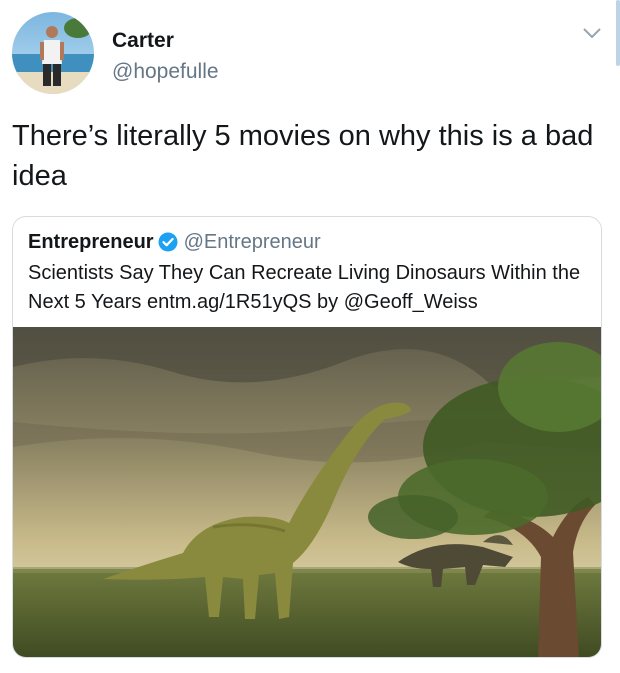 The width and height of the screenshot is (620, 673). Describe the element at coordinates (310, 54) in the screenshot. I see `tweet-header: Carter @hopefulle` at that location.